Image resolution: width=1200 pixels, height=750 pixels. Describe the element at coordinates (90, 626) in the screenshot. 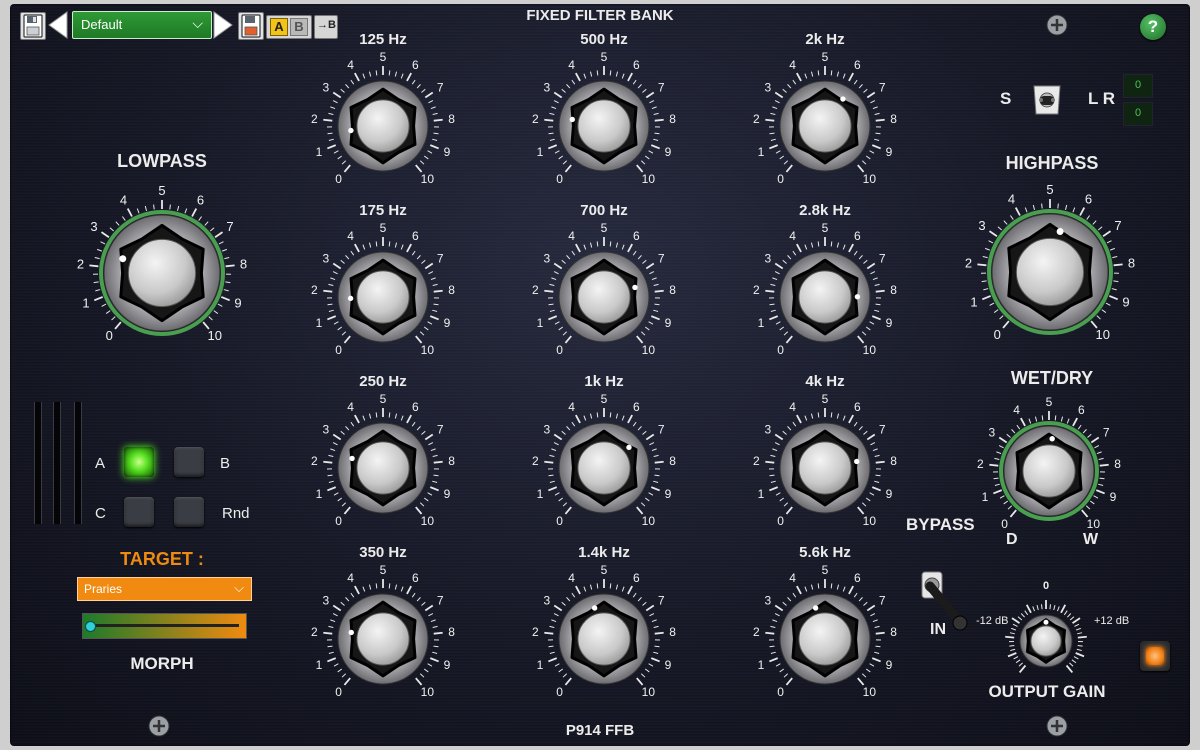

I see `morph-slider-thumb` at that location.